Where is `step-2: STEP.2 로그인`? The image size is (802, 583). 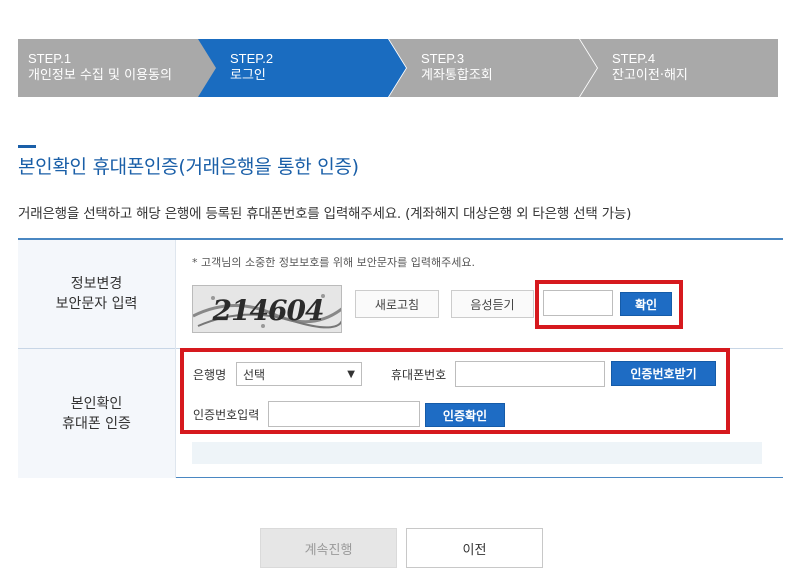 step-2: STEP.2 로그인 is located at coordinates (303, 68).